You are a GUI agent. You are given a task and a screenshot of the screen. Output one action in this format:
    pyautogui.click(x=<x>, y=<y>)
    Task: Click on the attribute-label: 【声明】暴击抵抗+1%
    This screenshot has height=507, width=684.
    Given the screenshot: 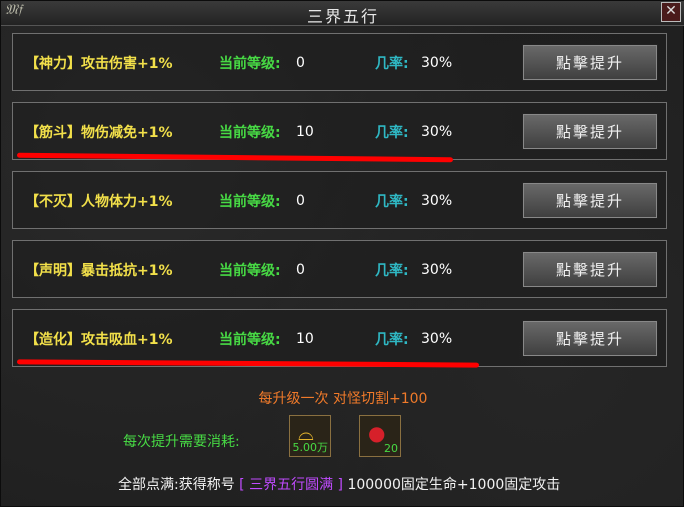 What is the action you would take?
    pyautogui.click(x=99, y=270)
    